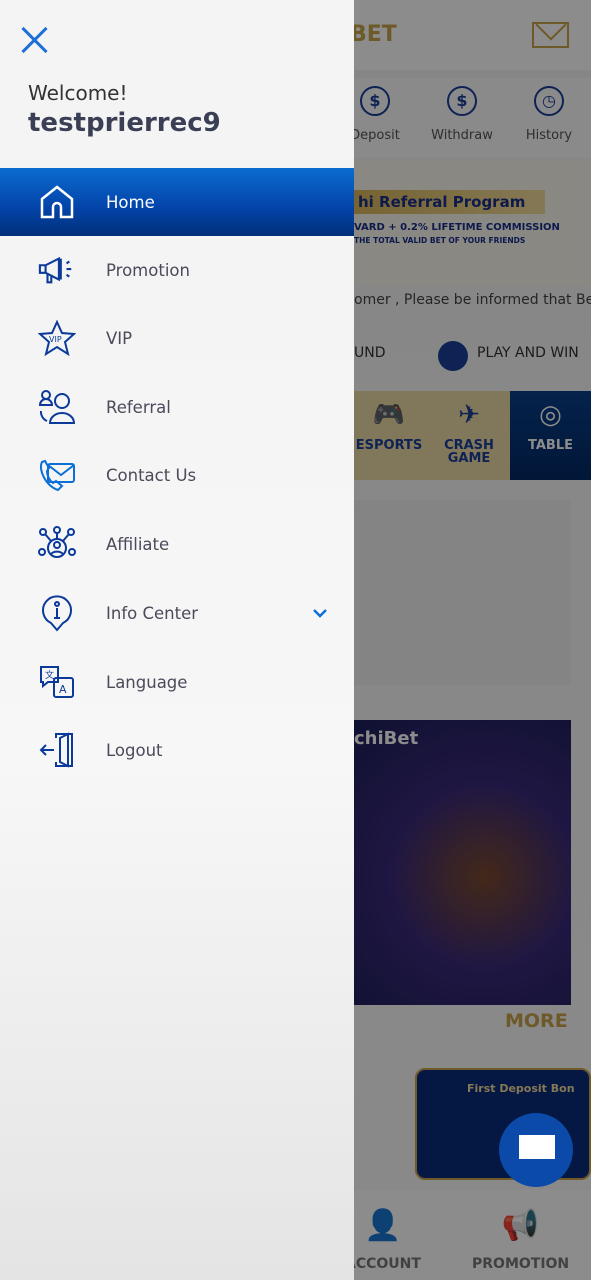 Image resolution: width=591 pixels, height=1280 pixels. What do you see at coordinates (57, 613) in the screenshot?
I see `info-pin-icon` at bounding box center [57, 613].